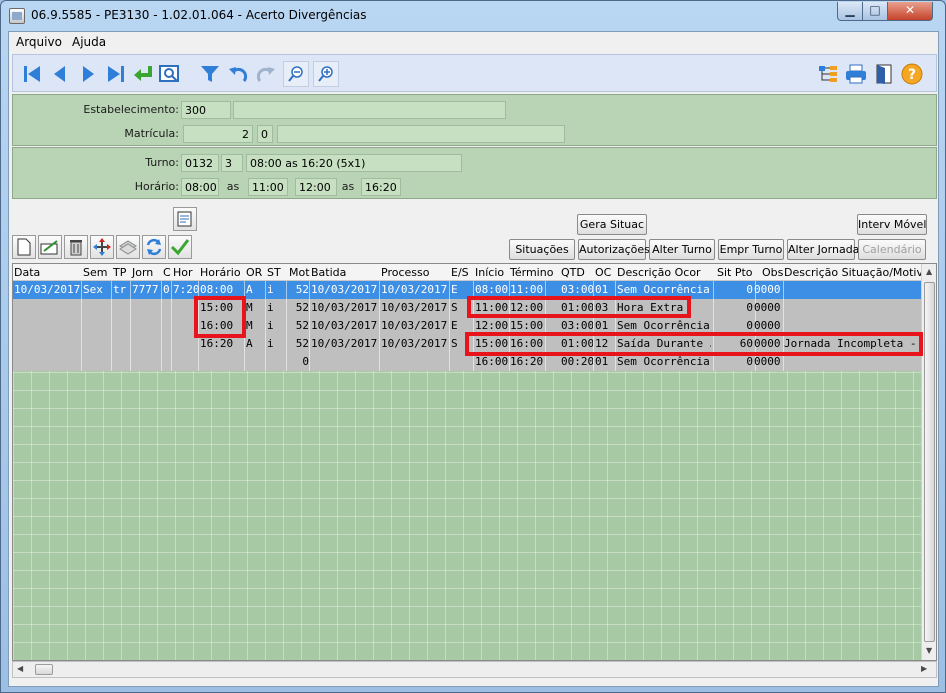 The height and width of the screenshot is (693, 946). I want to click on interv-movel-button: Interv Móvel, so click(892, 224).